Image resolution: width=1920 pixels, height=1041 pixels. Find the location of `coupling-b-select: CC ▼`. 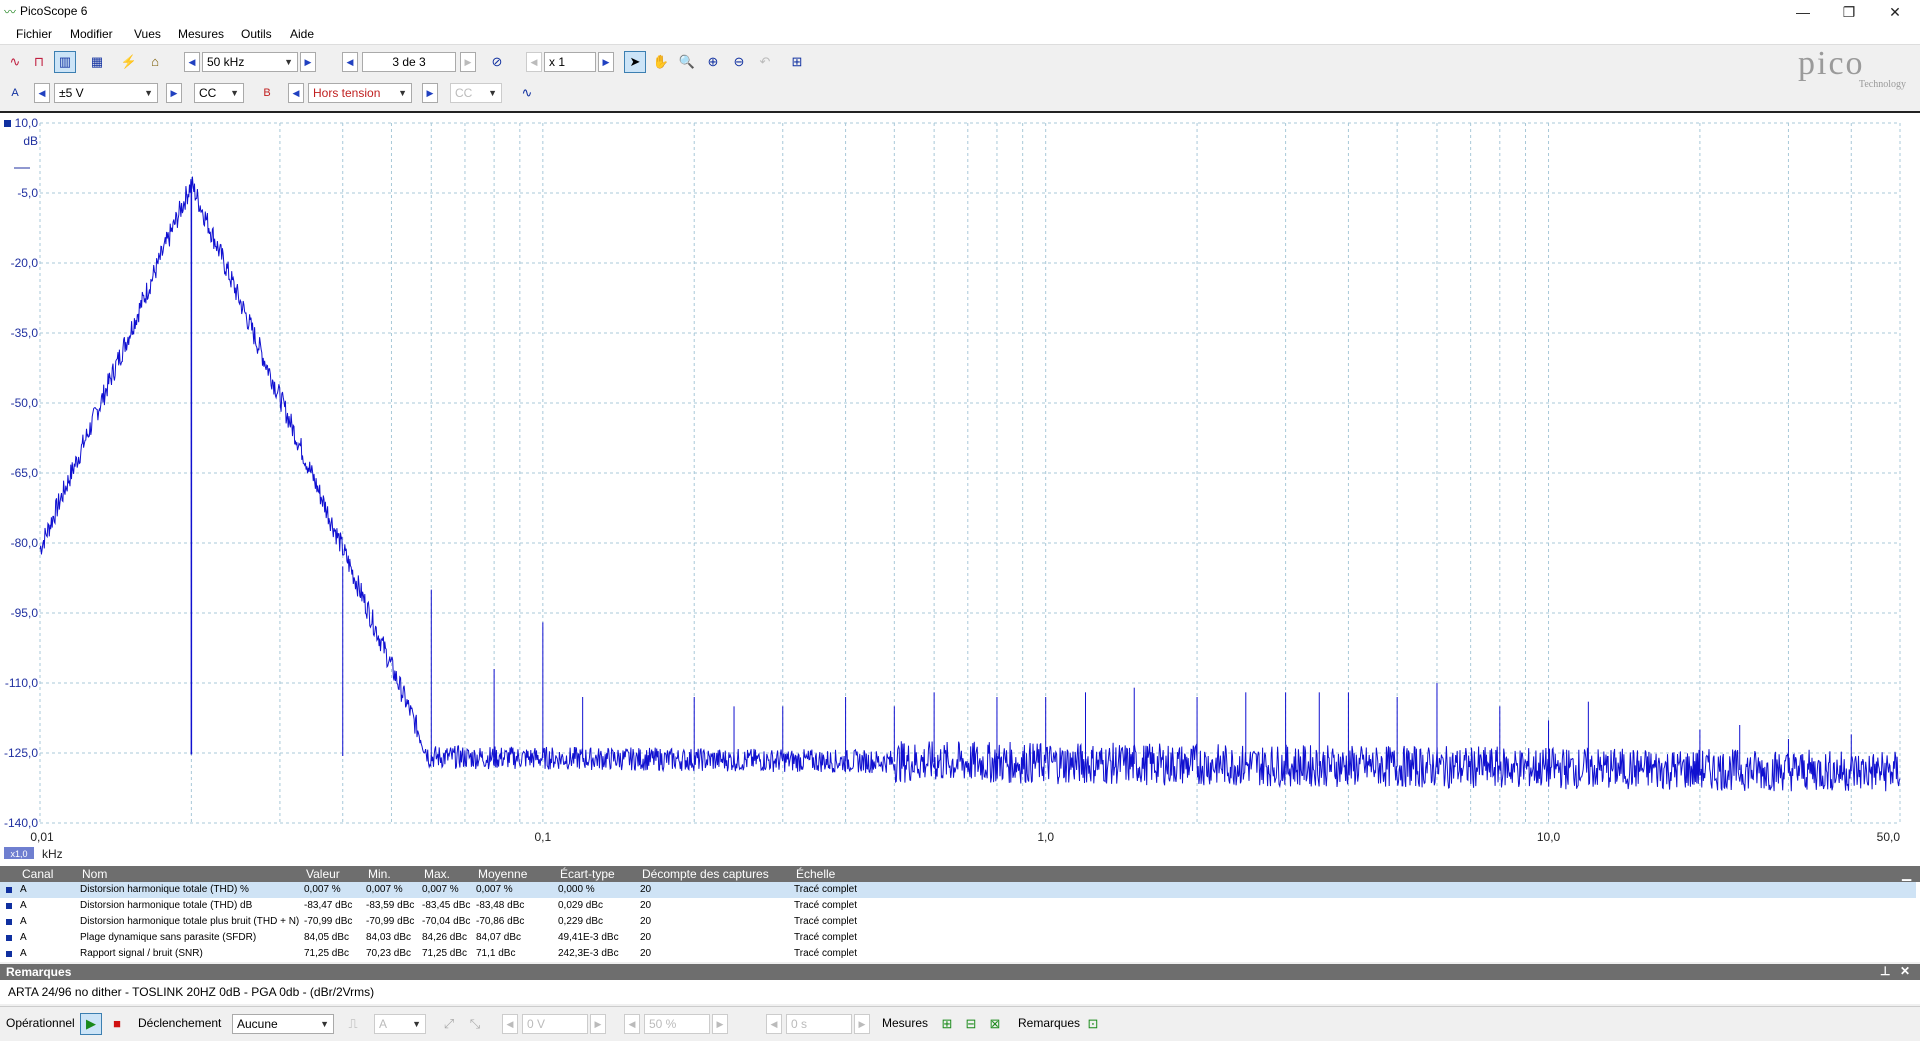

coupling-b-select: CC ▼ is located at coordinates (476, 93).